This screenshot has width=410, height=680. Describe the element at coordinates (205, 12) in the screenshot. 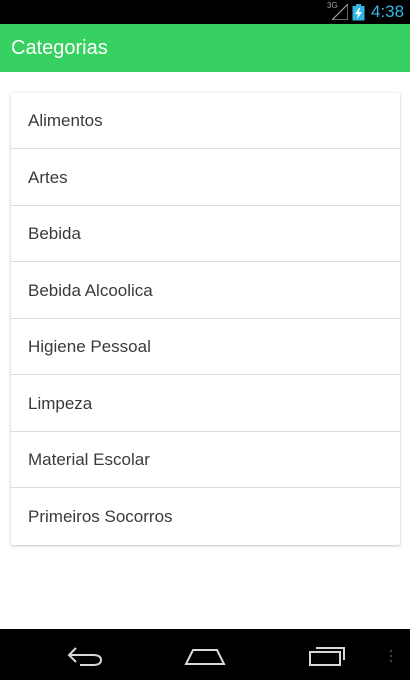

I see `status-bar: 3G 4:38` at that location.